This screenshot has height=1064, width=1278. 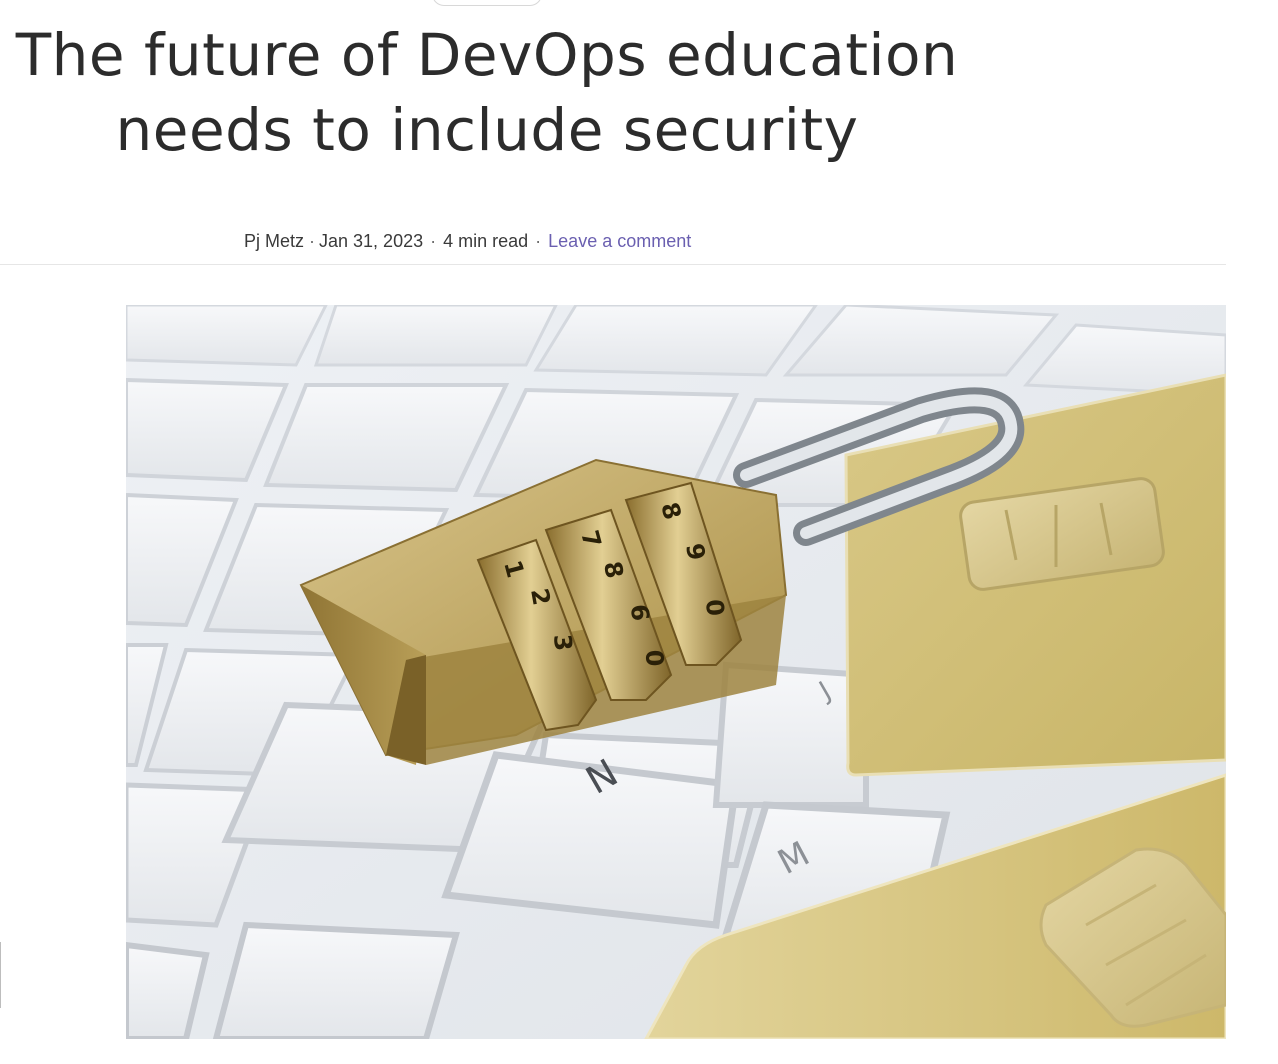 I want to click on read-time: 4 min read, so click(x=486, y=241).